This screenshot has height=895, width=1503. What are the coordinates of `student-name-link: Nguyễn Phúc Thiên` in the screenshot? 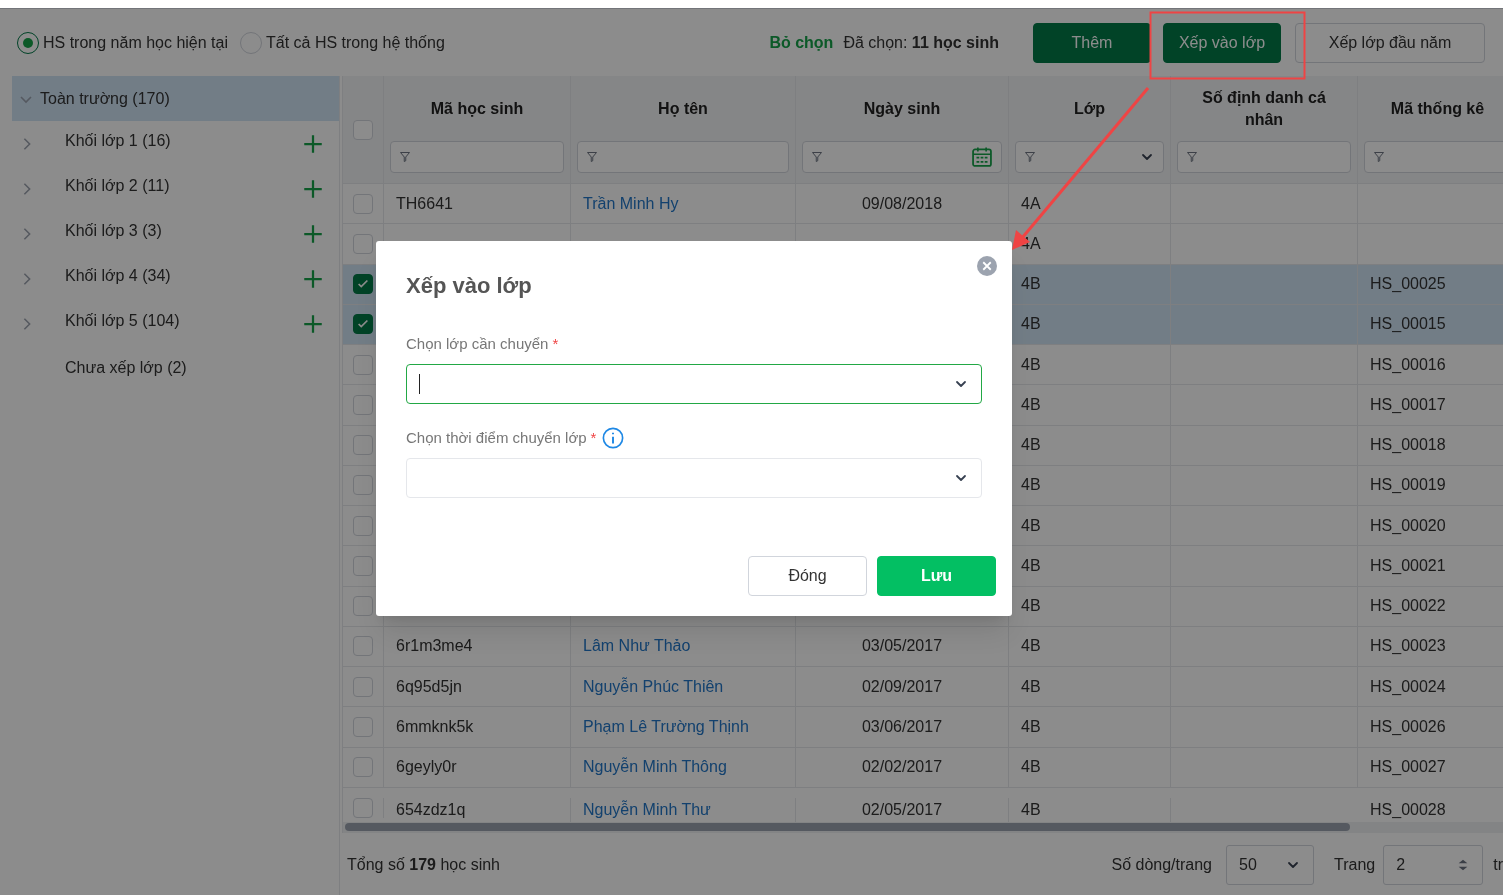 It's located at (653, 686).